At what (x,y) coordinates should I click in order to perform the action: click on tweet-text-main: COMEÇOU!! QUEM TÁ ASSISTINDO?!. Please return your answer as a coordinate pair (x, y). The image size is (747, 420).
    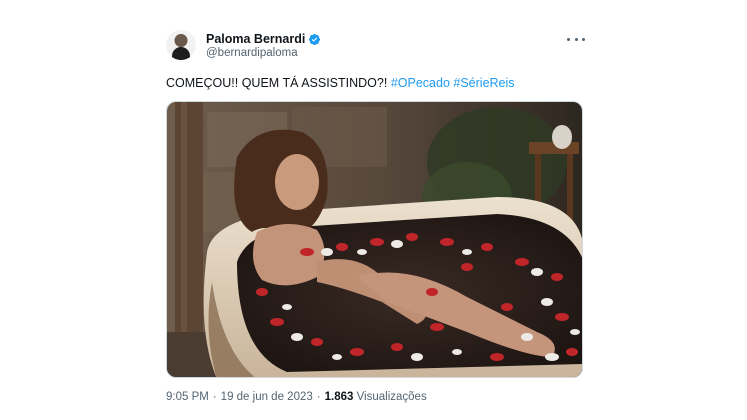
    Looking at the image, I should click on (277, 83).